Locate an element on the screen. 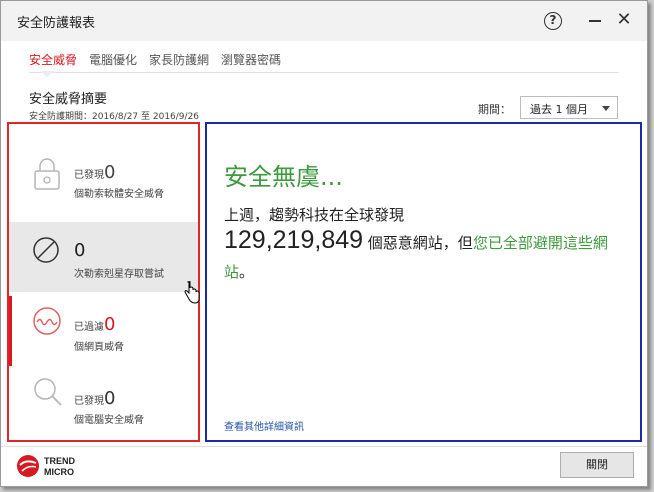  threat-item-ransomware: 已發現0 個勒索軟體安全威脅 is located at coordinates (103, 177).